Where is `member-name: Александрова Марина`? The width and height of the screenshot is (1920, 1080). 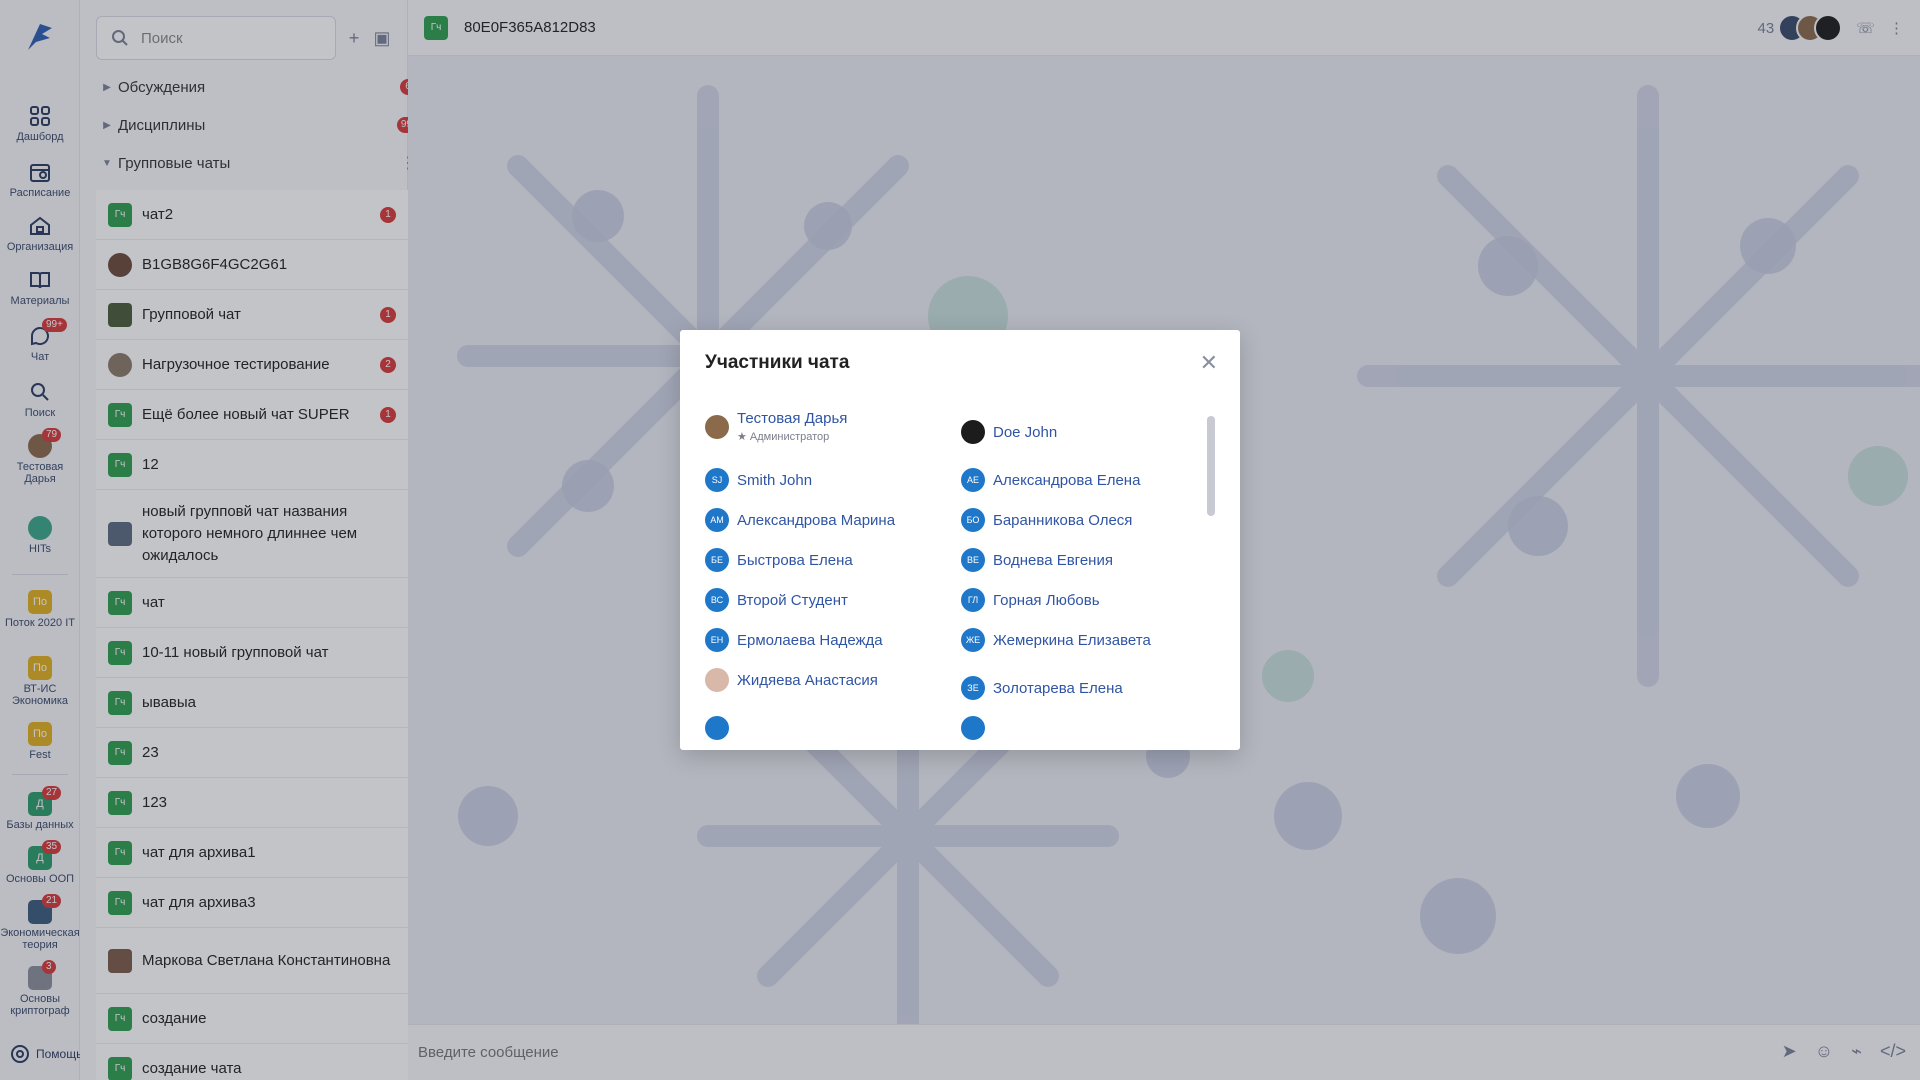
member-name: Александрова Марина is located at coordinates (816, 520).